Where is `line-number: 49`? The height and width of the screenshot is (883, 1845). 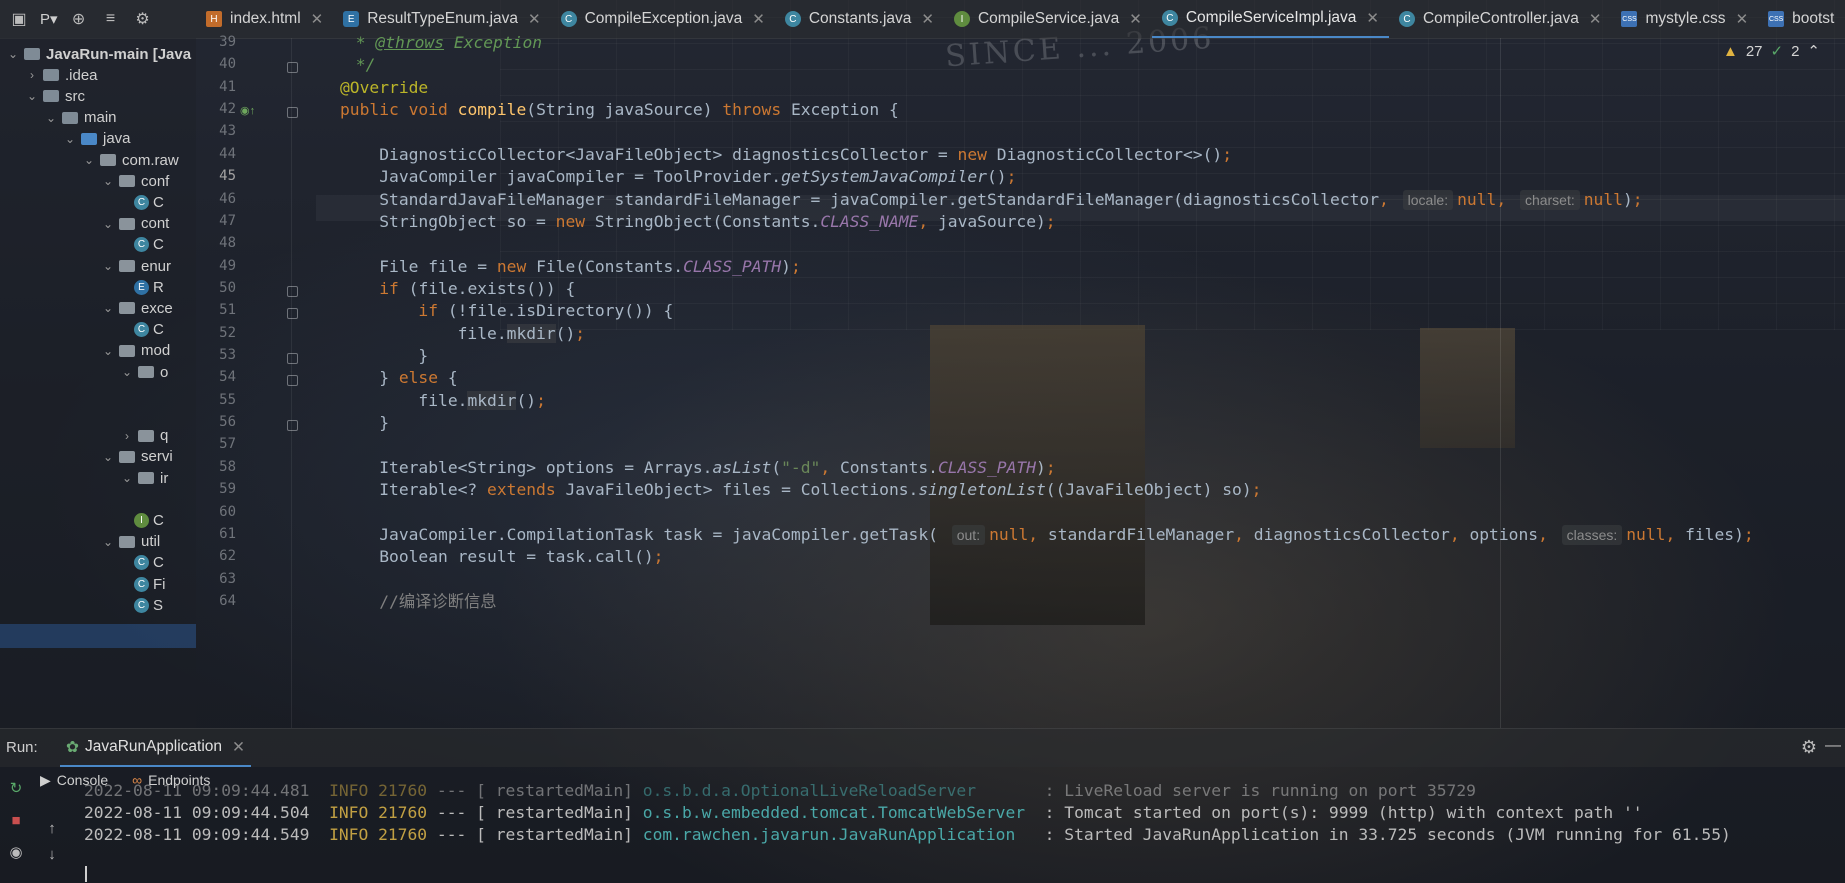 line-number: 49 is located at coordinates (227, 265).